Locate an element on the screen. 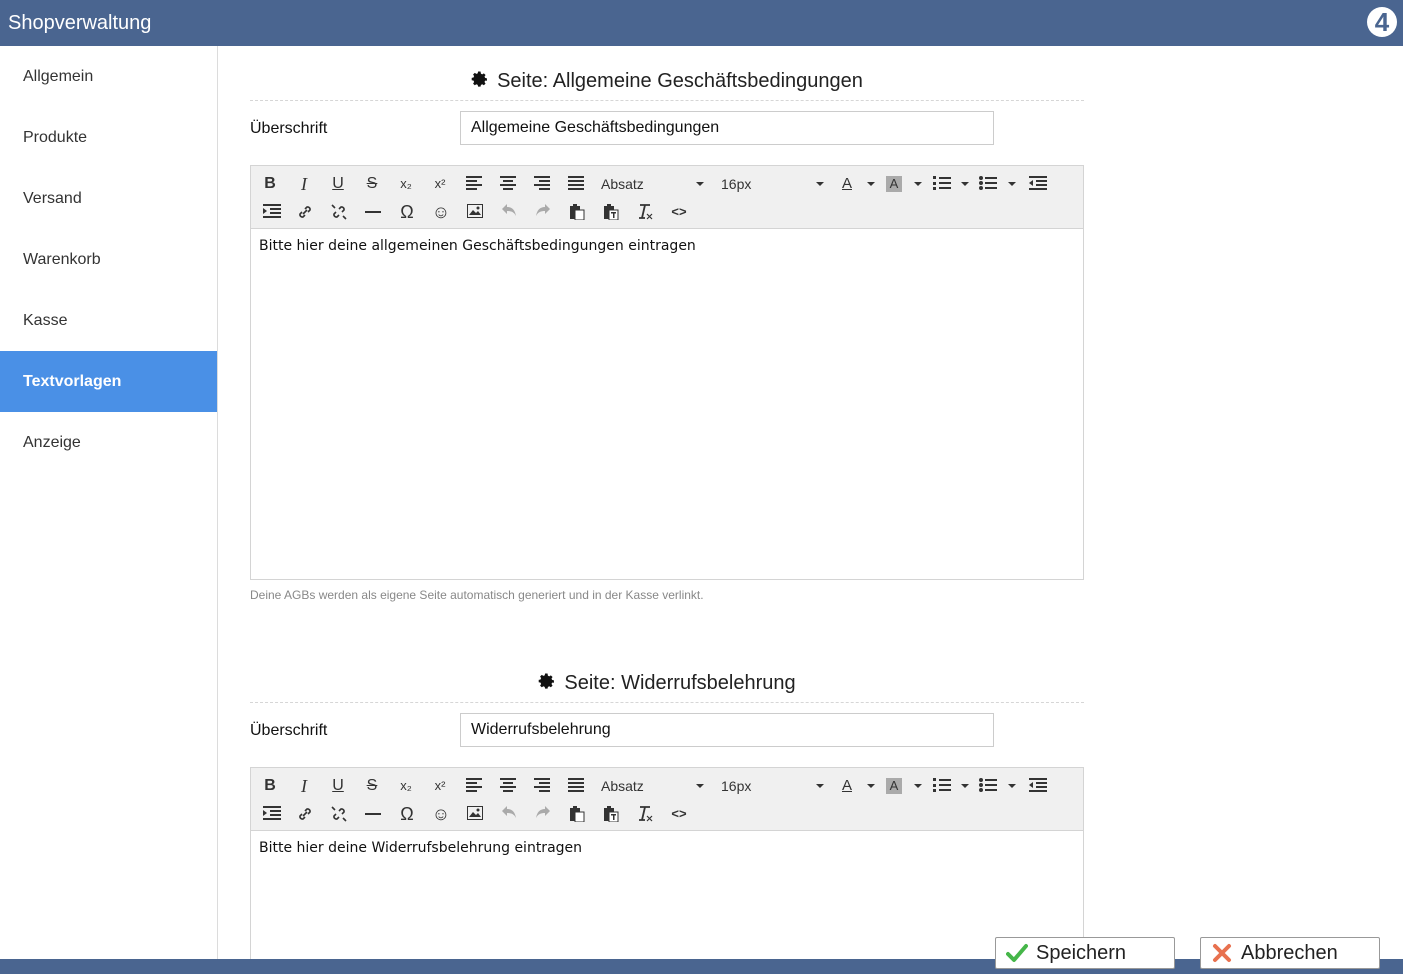 The height and width of the screenshot is (974, 1403). cancel-button: Abbrechen is located at coordinates (1290, 953).